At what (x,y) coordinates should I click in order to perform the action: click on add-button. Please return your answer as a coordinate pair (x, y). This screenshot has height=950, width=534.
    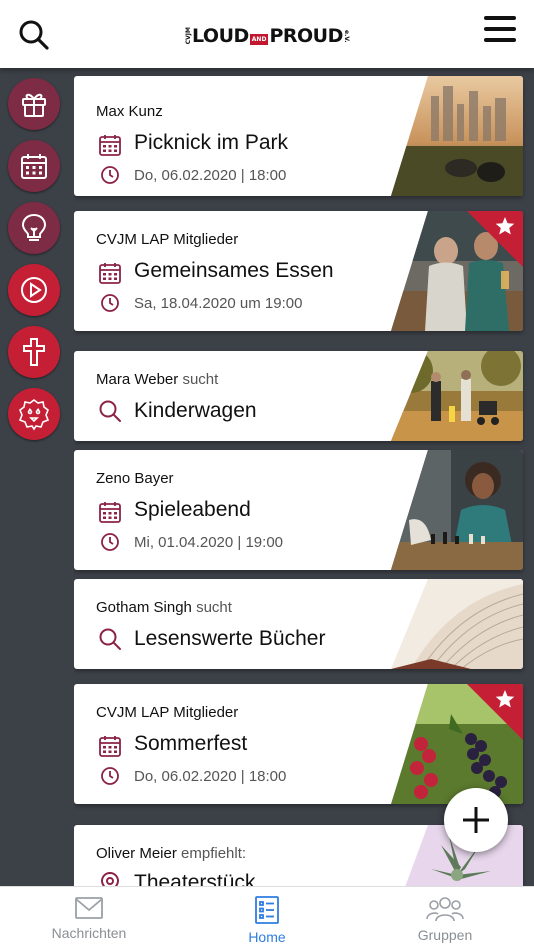
    Looking at the image, I should click on (476, 820).